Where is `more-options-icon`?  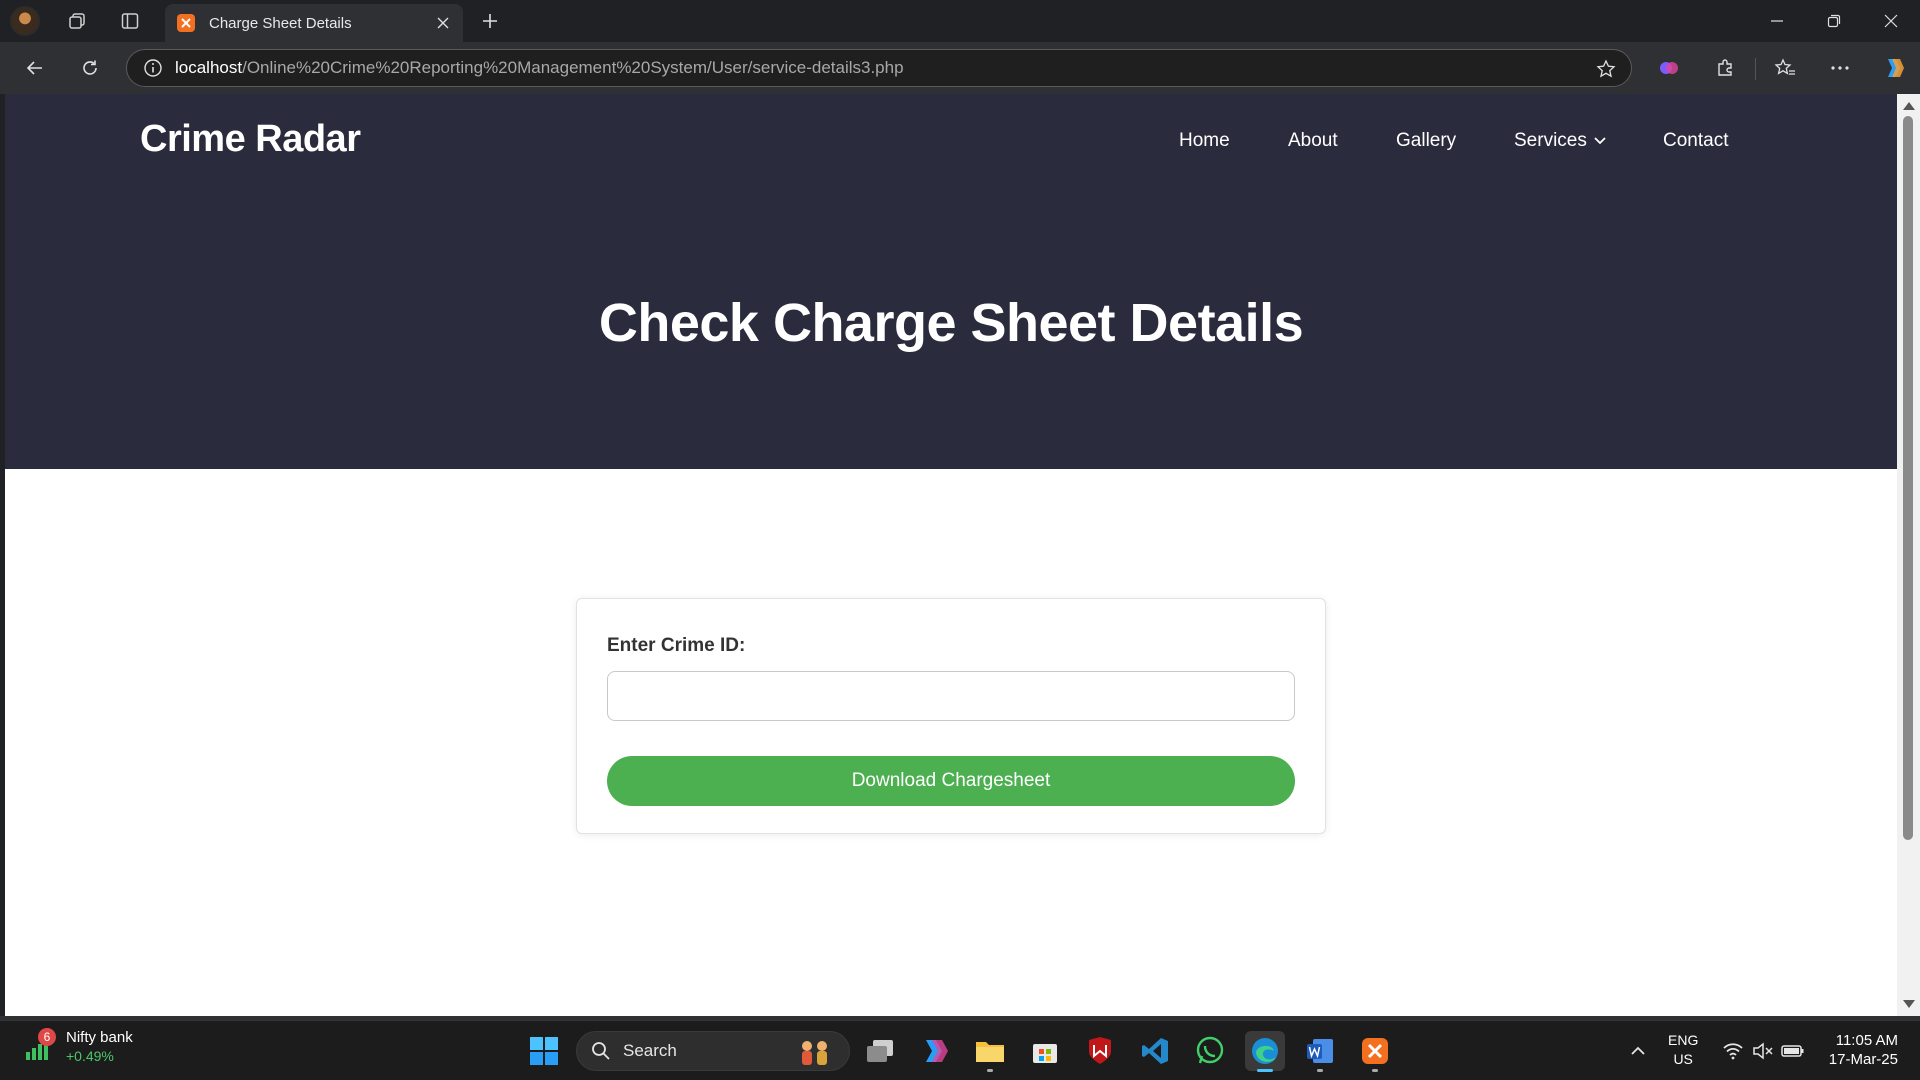
more-options-icon is located at coordinates (1840, 68).